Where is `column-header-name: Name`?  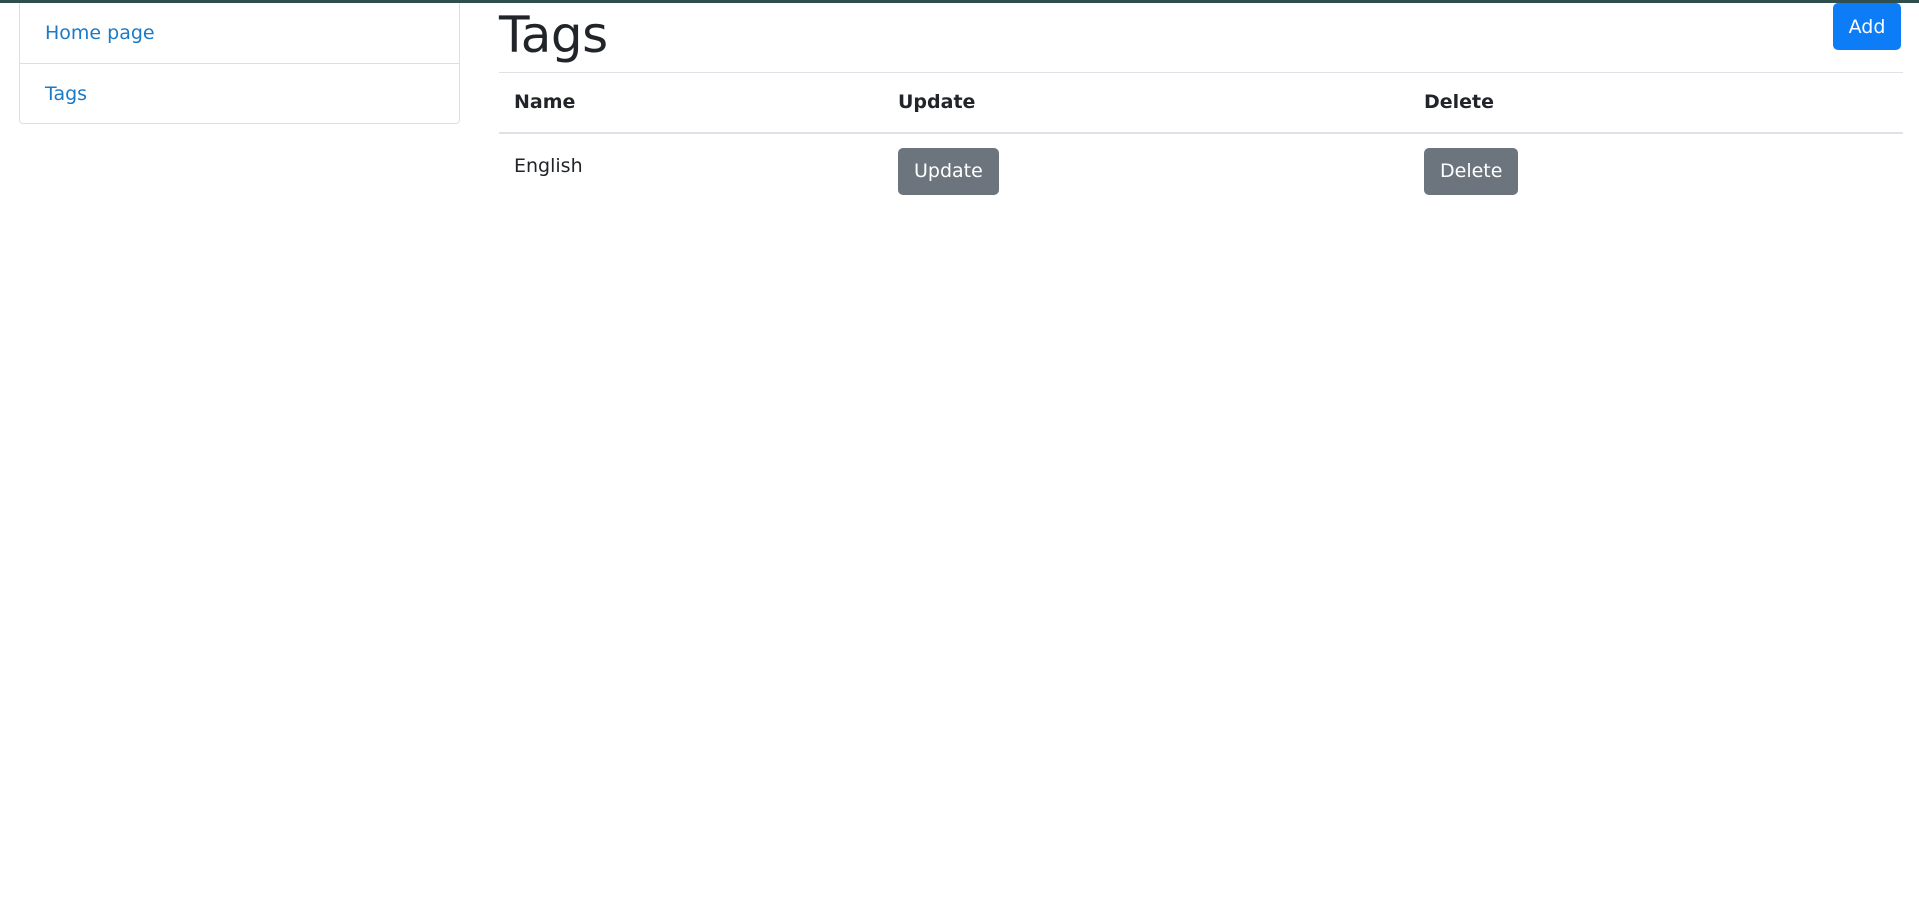 column-header-name: Name is located at coordinates (691, 103).